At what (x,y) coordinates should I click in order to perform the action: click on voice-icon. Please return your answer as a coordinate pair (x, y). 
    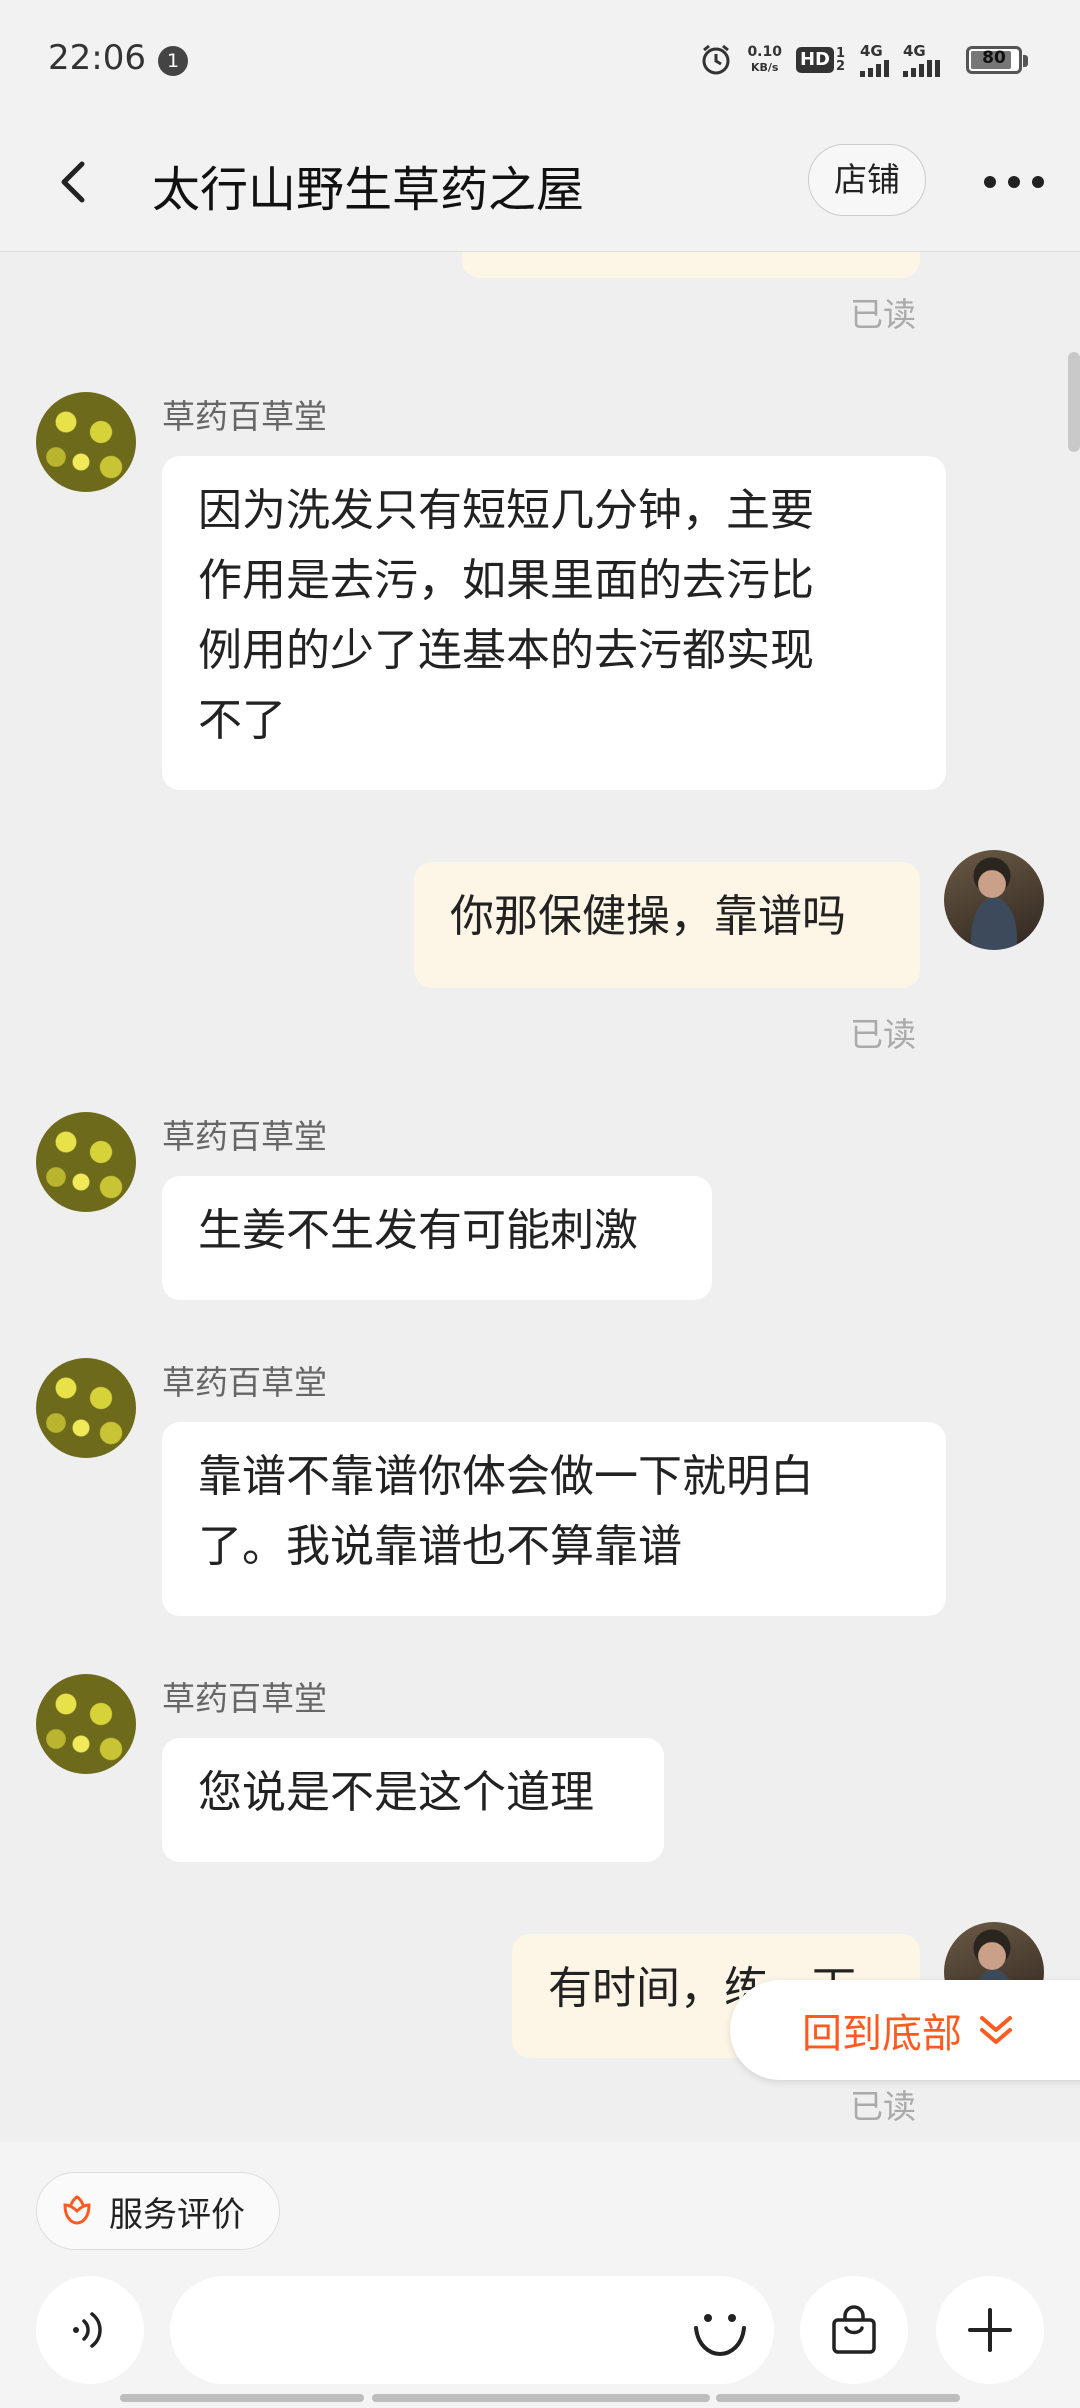
    Looking at the image, I should click on (87, 2330).